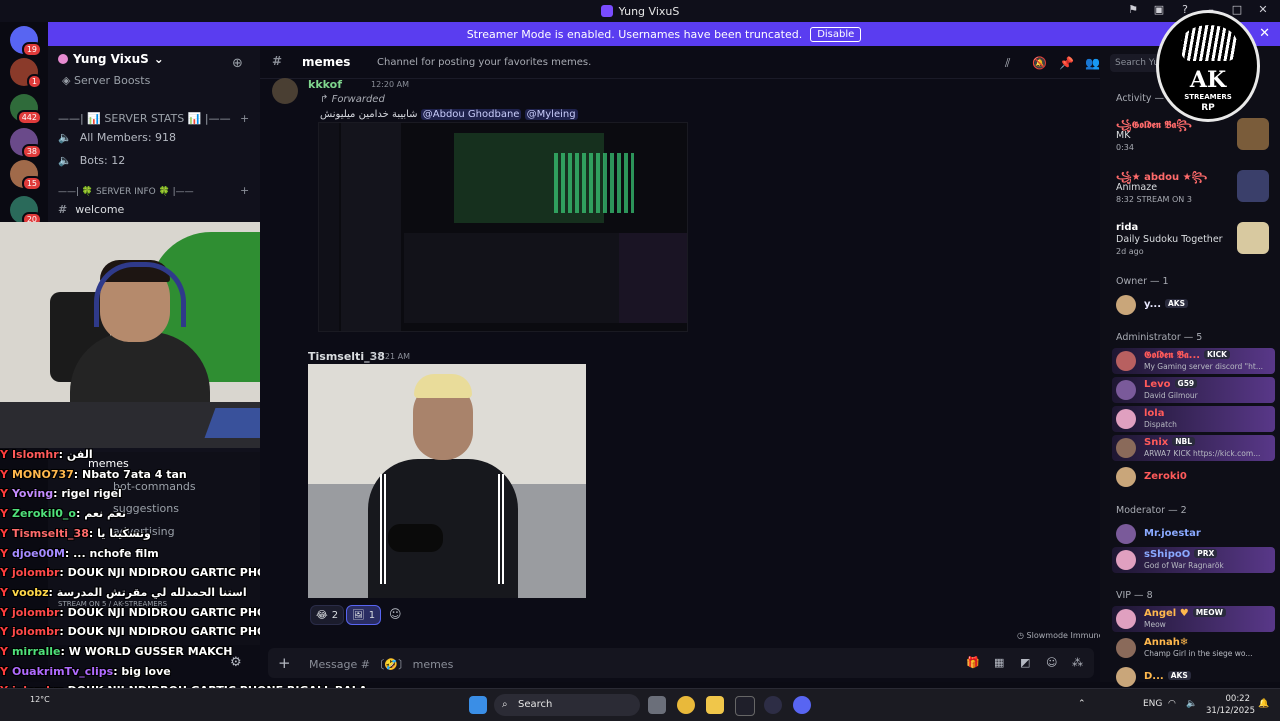 This screenshot has width=1280, height=721. I want to click on server-icon: 442, so click(26, 109).